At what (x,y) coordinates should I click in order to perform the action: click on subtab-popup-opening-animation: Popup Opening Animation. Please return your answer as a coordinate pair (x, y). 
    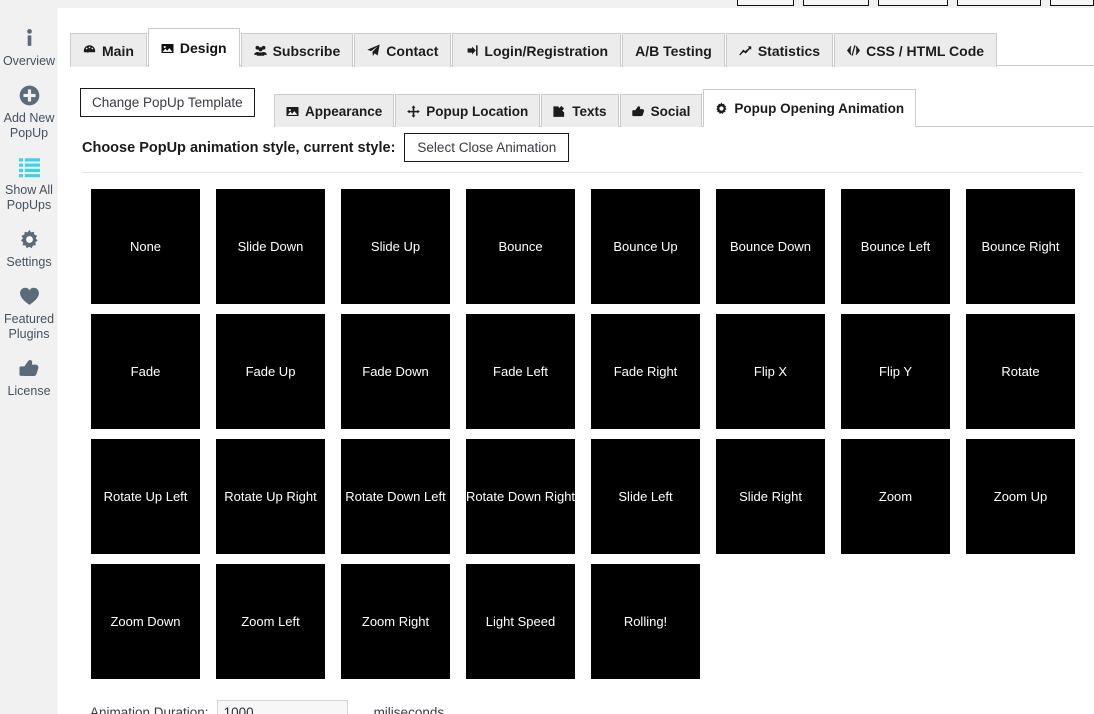
    Looking at the image, I should click on (810, 108).